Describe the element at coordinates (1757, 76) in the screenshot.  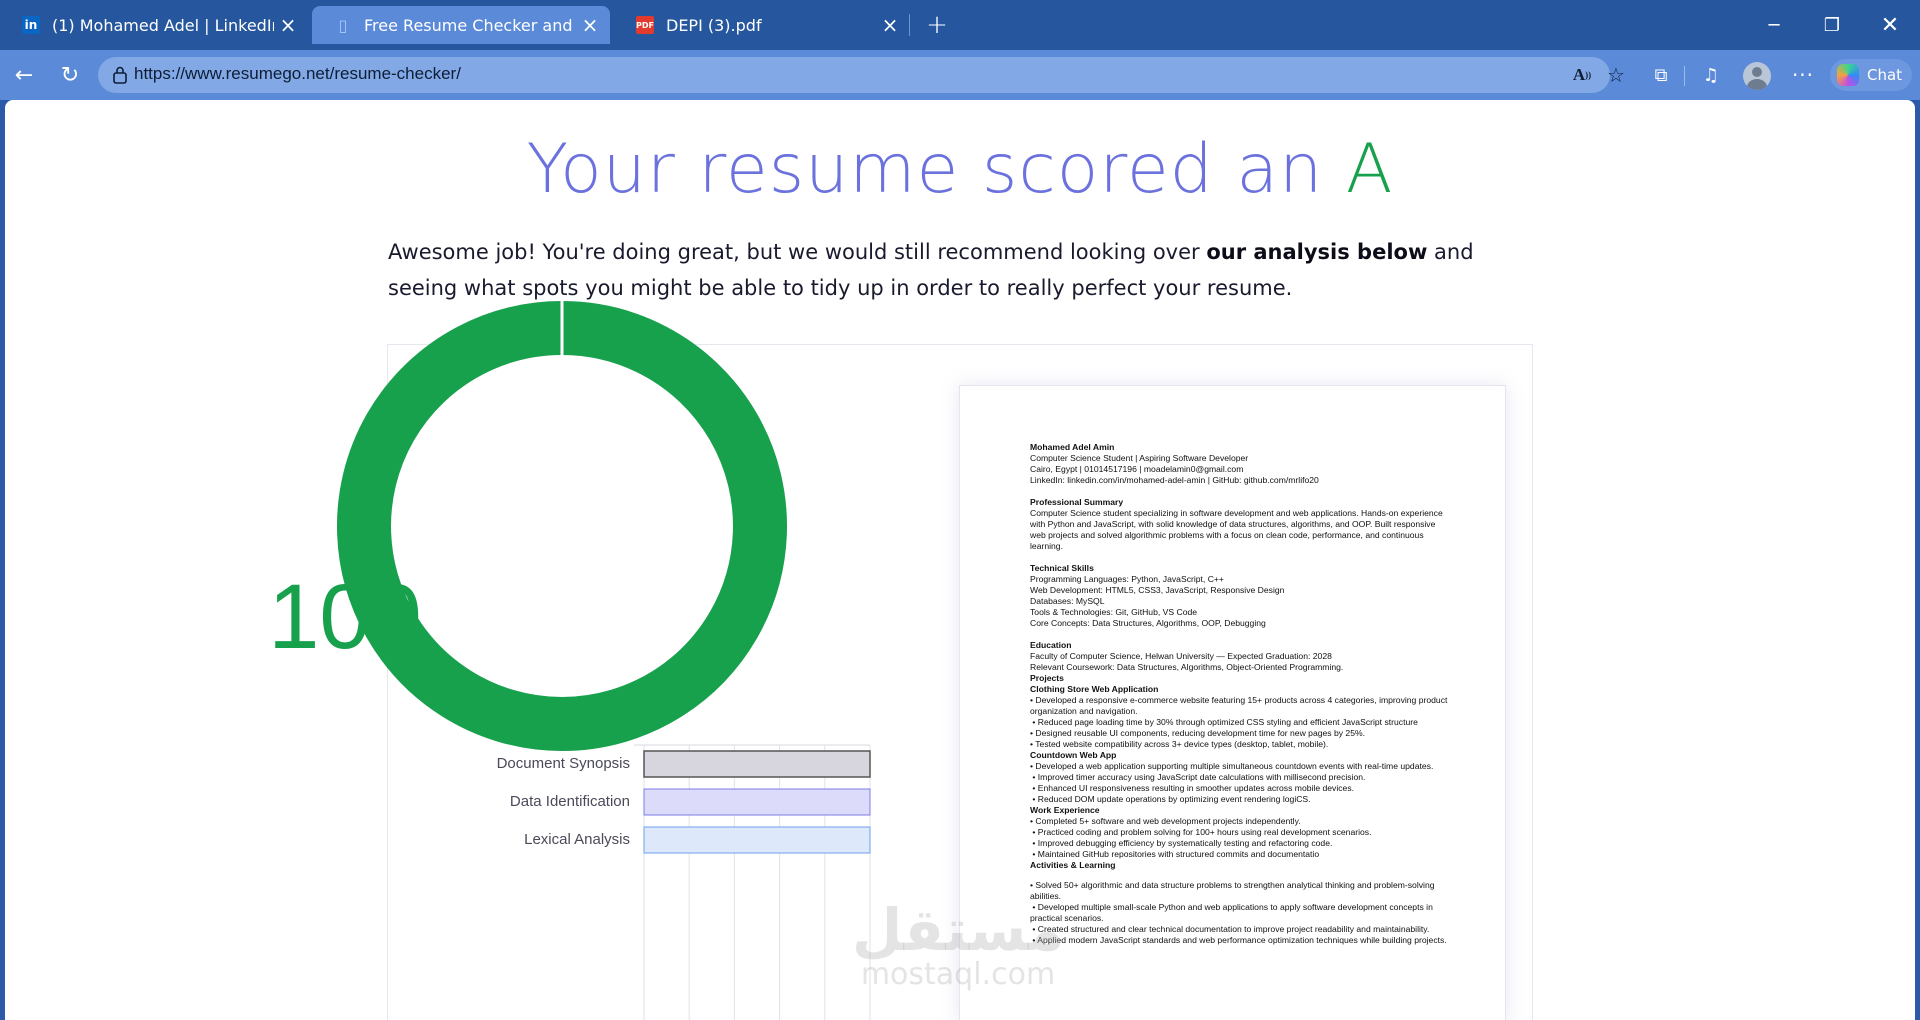
I see `profile-avatar` at that location.